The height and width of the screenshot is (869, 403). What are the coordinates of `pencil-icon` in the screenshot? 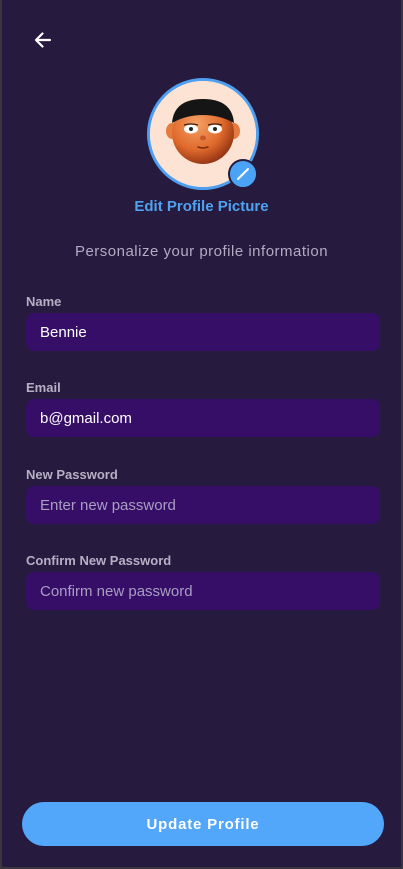 It's located at (243, 174).